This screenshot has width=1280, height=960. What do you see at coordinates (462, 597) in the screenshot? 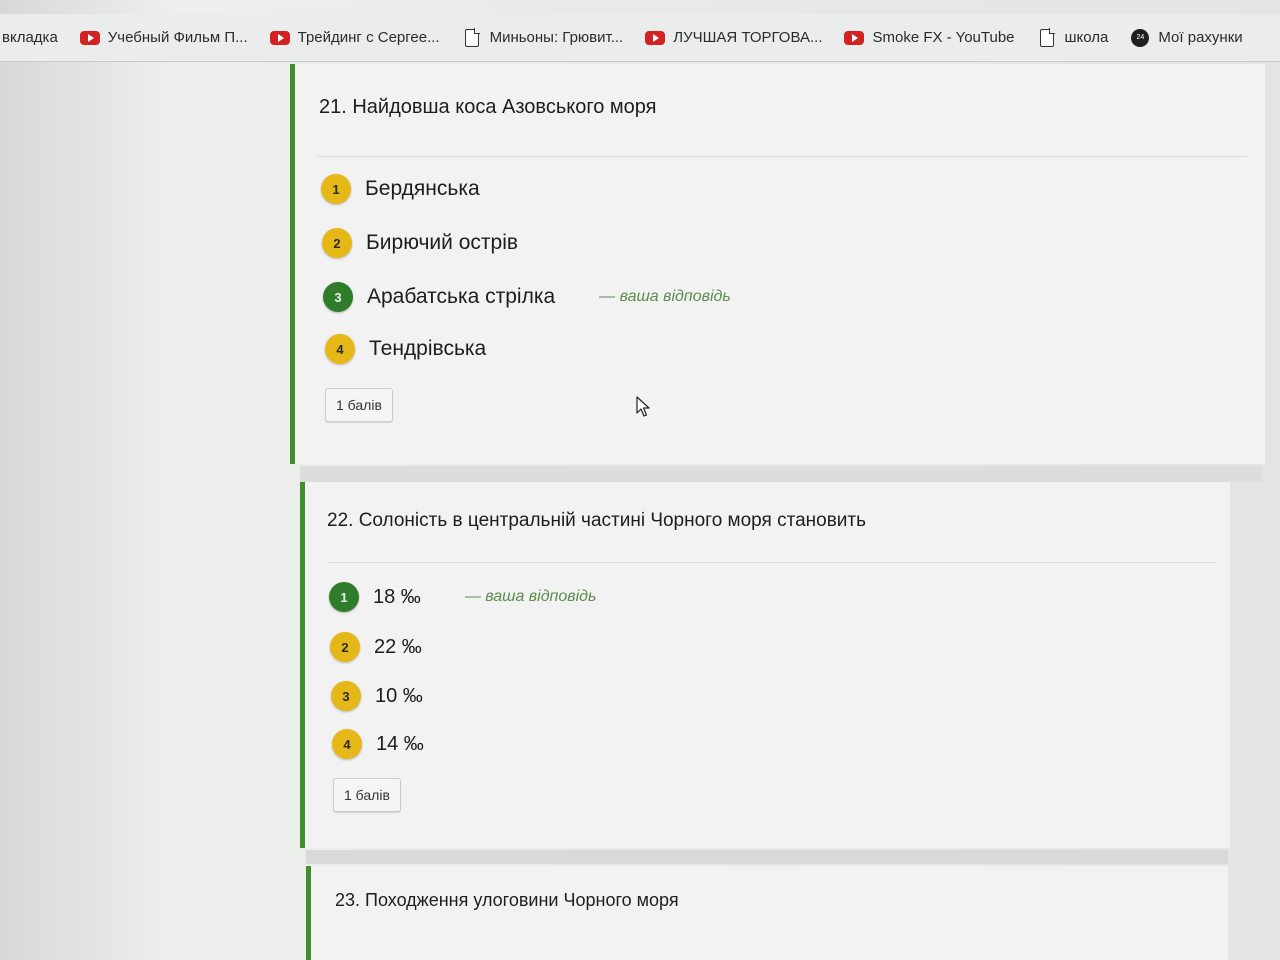
I see `answer-option-selected: 1 18 ‰ — ваша відповідь` at bounding box center [462, 597].